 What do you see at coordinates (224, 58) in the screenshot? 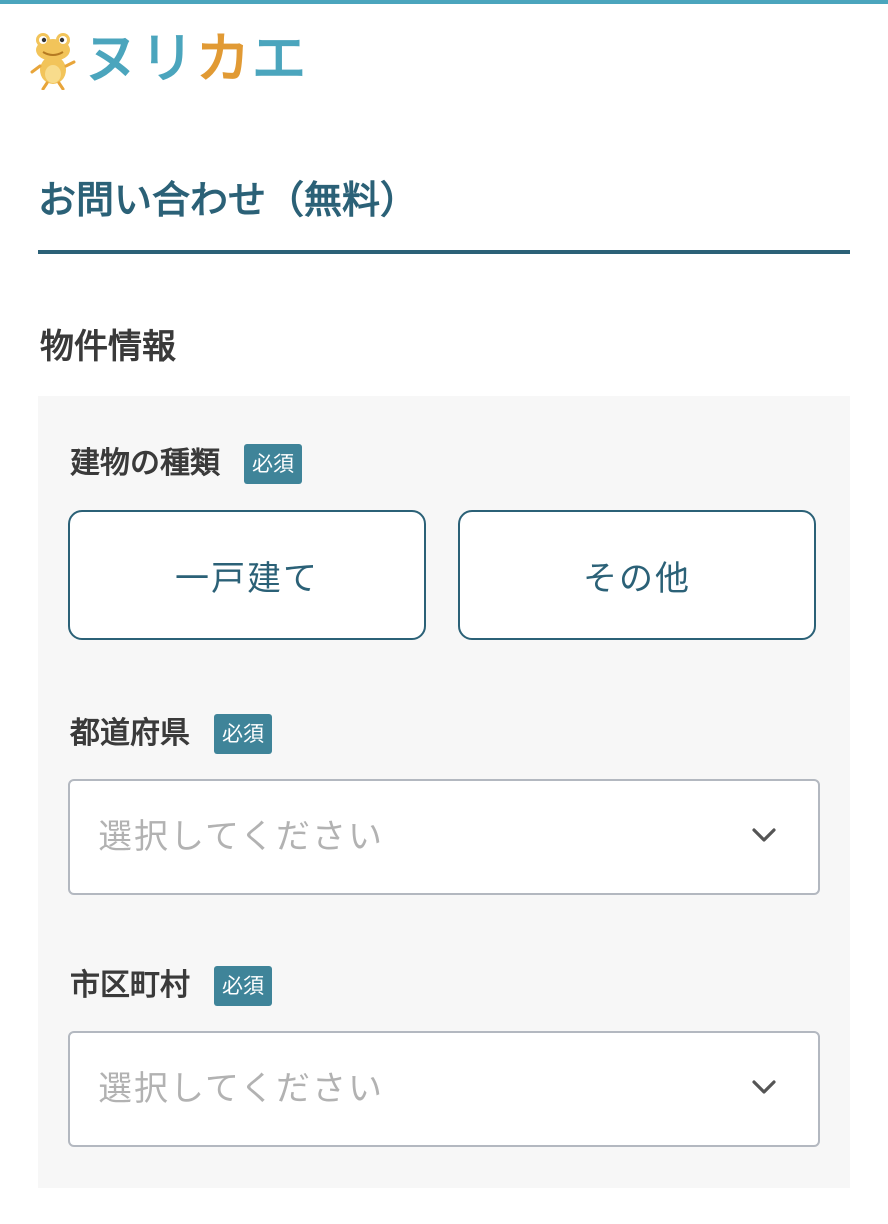
I see `logo-char: カ` at bounding box center [224, 58].